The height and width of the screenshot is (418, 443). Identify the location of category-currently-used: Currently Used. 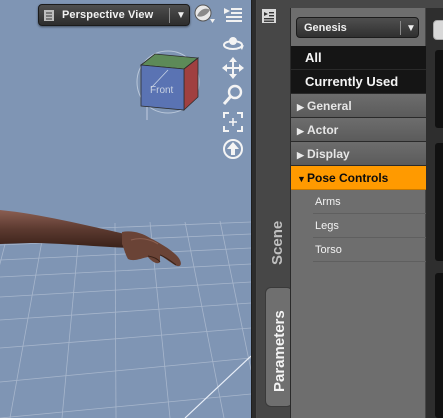
(358, 82).